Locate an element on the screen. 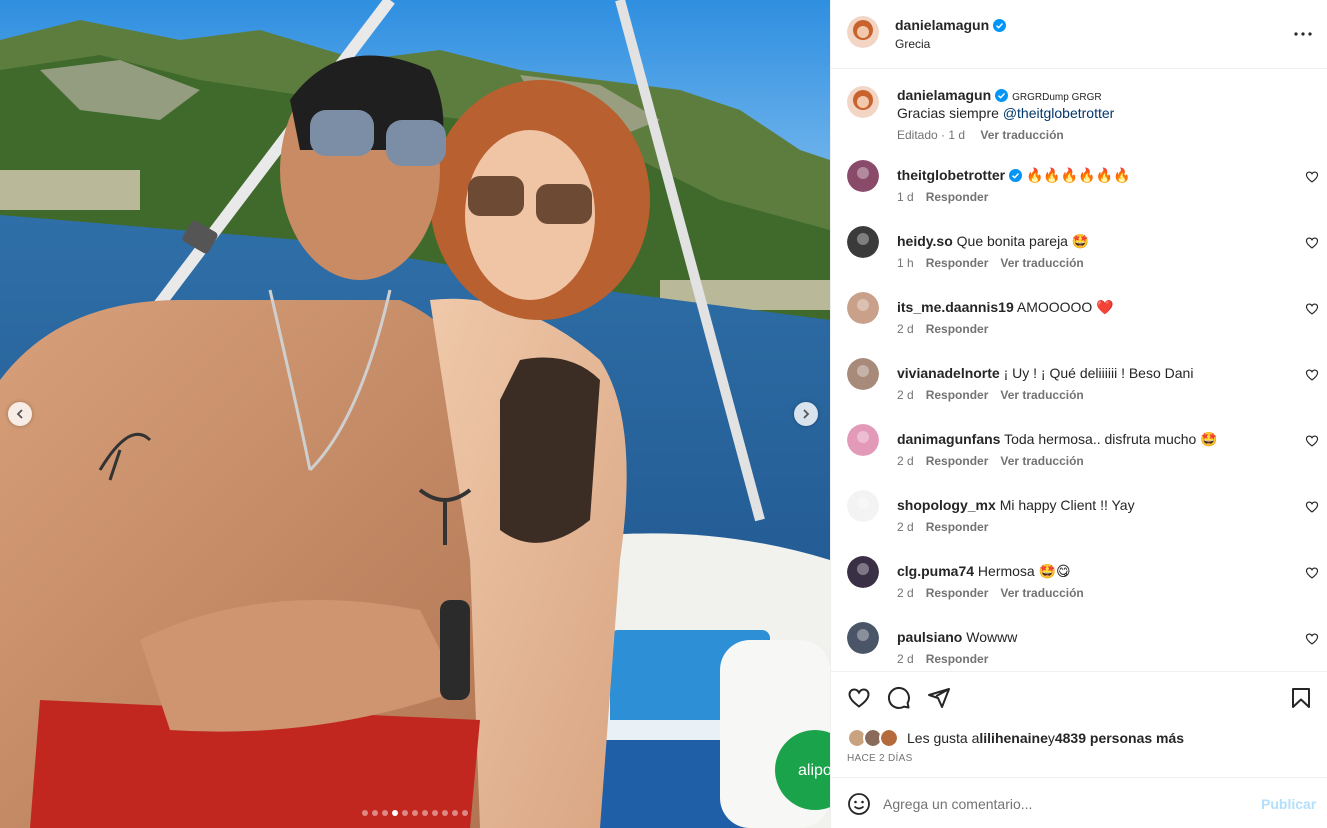 This screenshot has height=828, width=1327. save-bookmark-icon is located at coordinates (1301, 698).